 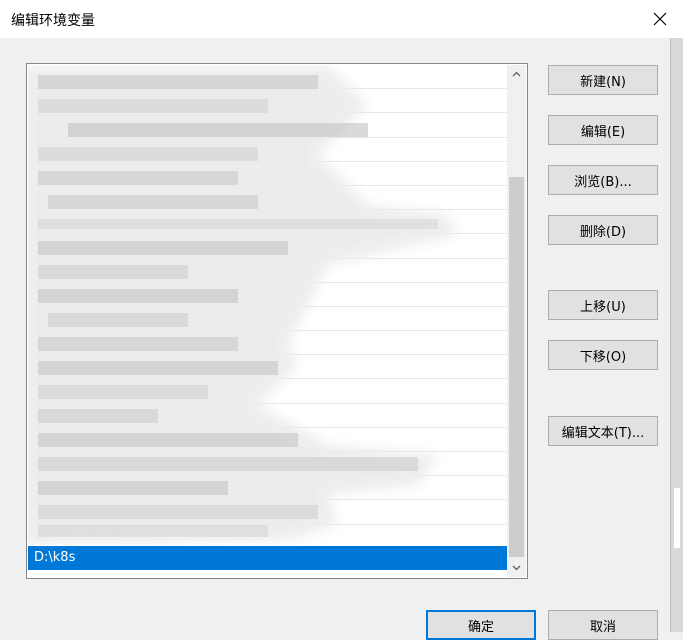 I want to click on close-button, so click(x=660, y=19).